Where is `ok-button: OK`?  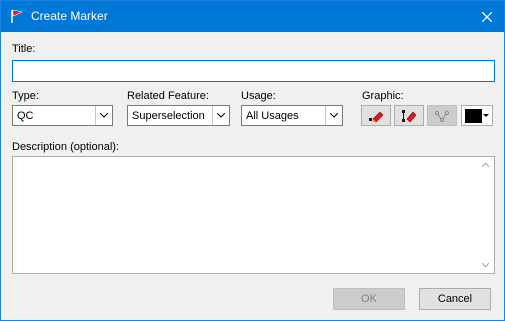
ok-button: OK is located at coordinates (369, 299).